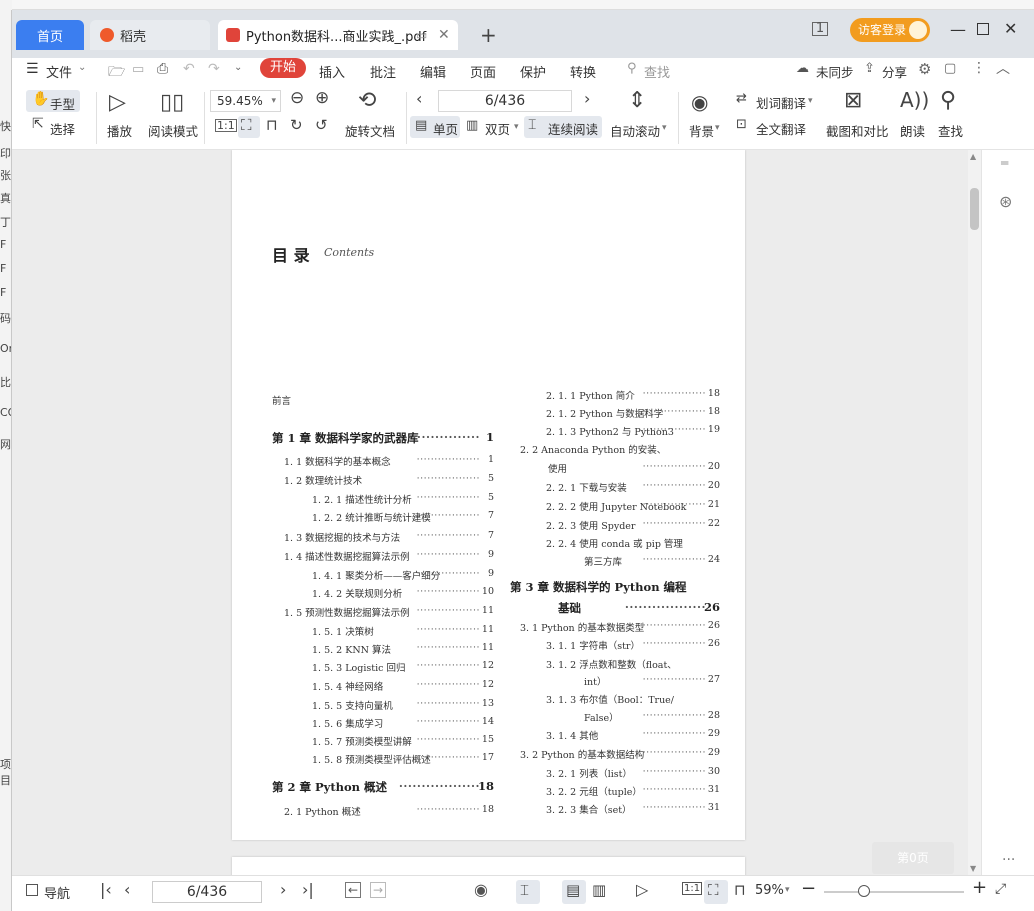 This screenshot has height=911, width=1034. What do you see at coordinates (226, 125) in the screenshot?
I see `actual-size-icon: 1:1` at bounding box center [226, 125].